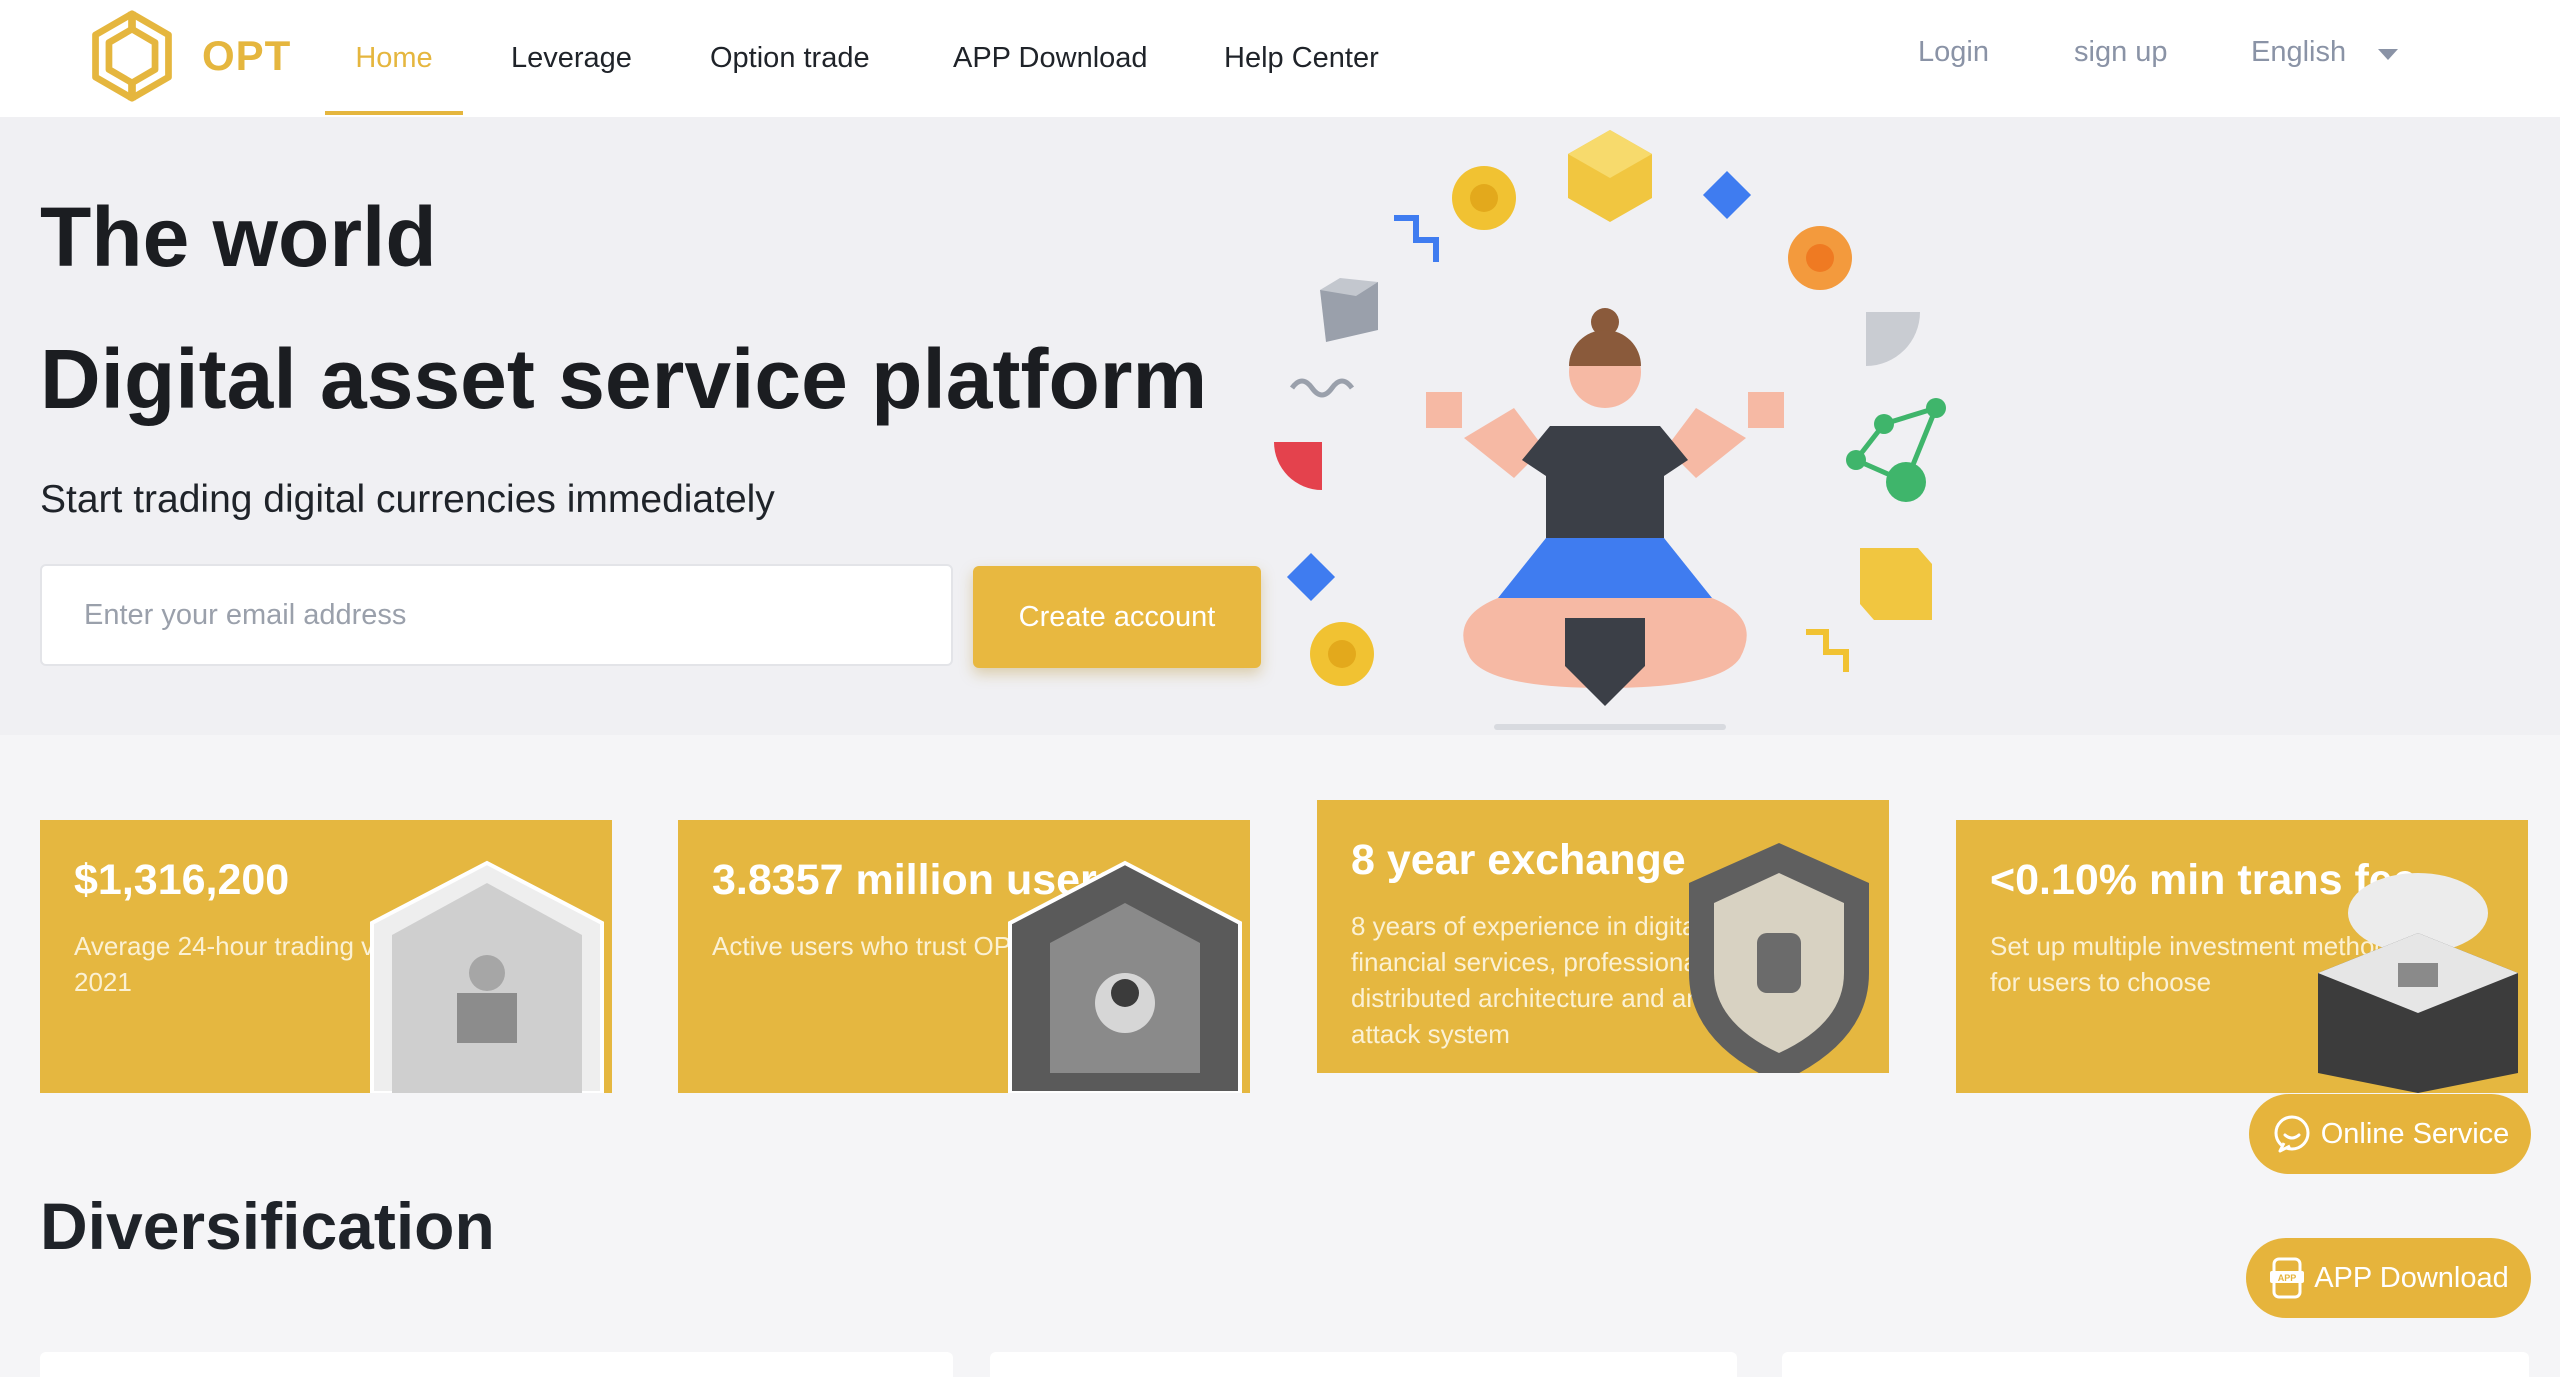 The height and width of the screenshot is (1377, 2560). What do you see at coordinates (1311, 577) in the screenshot?
I see `blue-diamond-icon` at bounding box center [1311, 577].